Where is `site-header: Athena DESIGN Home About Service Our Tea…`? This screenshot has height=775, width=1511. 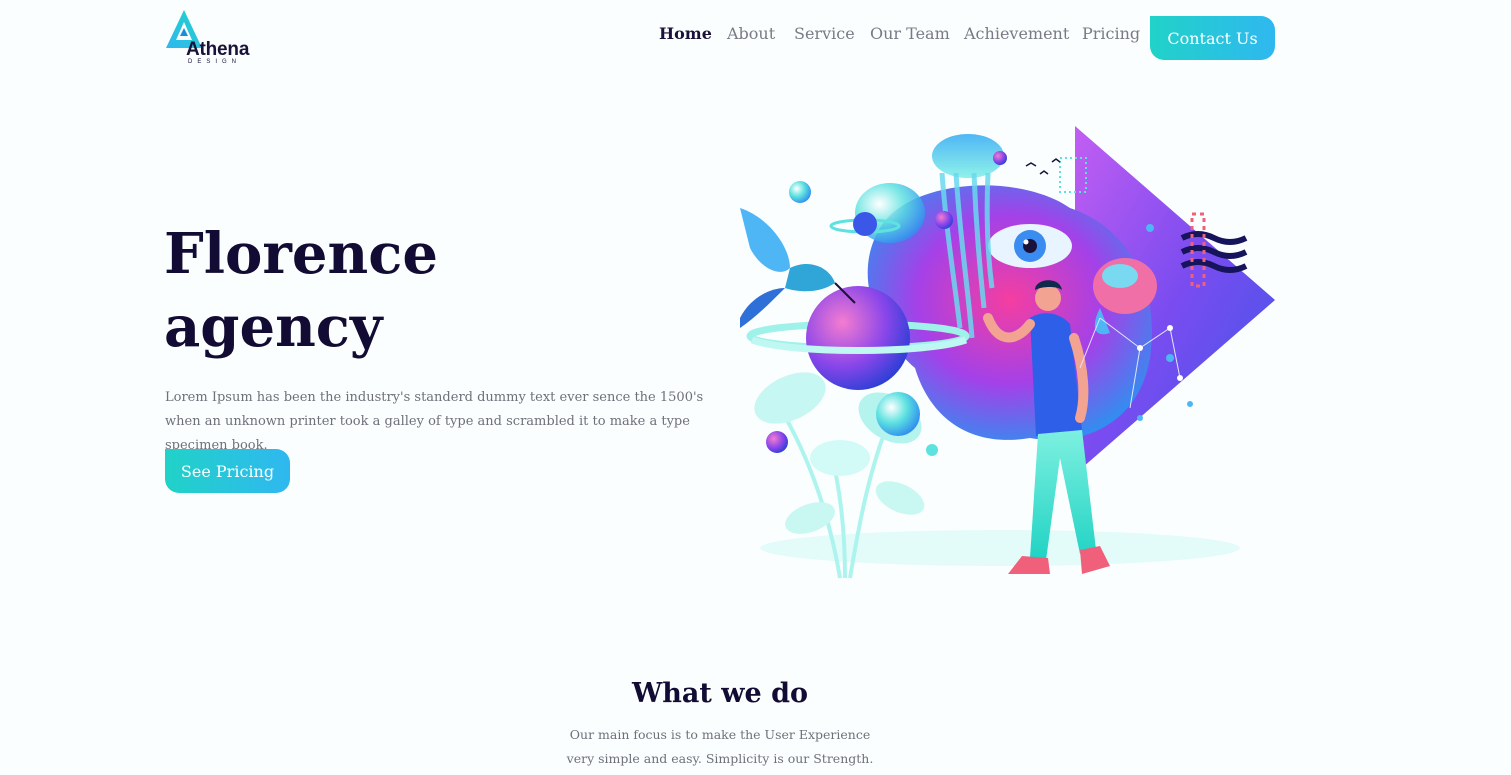 site-header: Athena DESIGN Home About Service Our Tea… is located at coordinates (755, 40).